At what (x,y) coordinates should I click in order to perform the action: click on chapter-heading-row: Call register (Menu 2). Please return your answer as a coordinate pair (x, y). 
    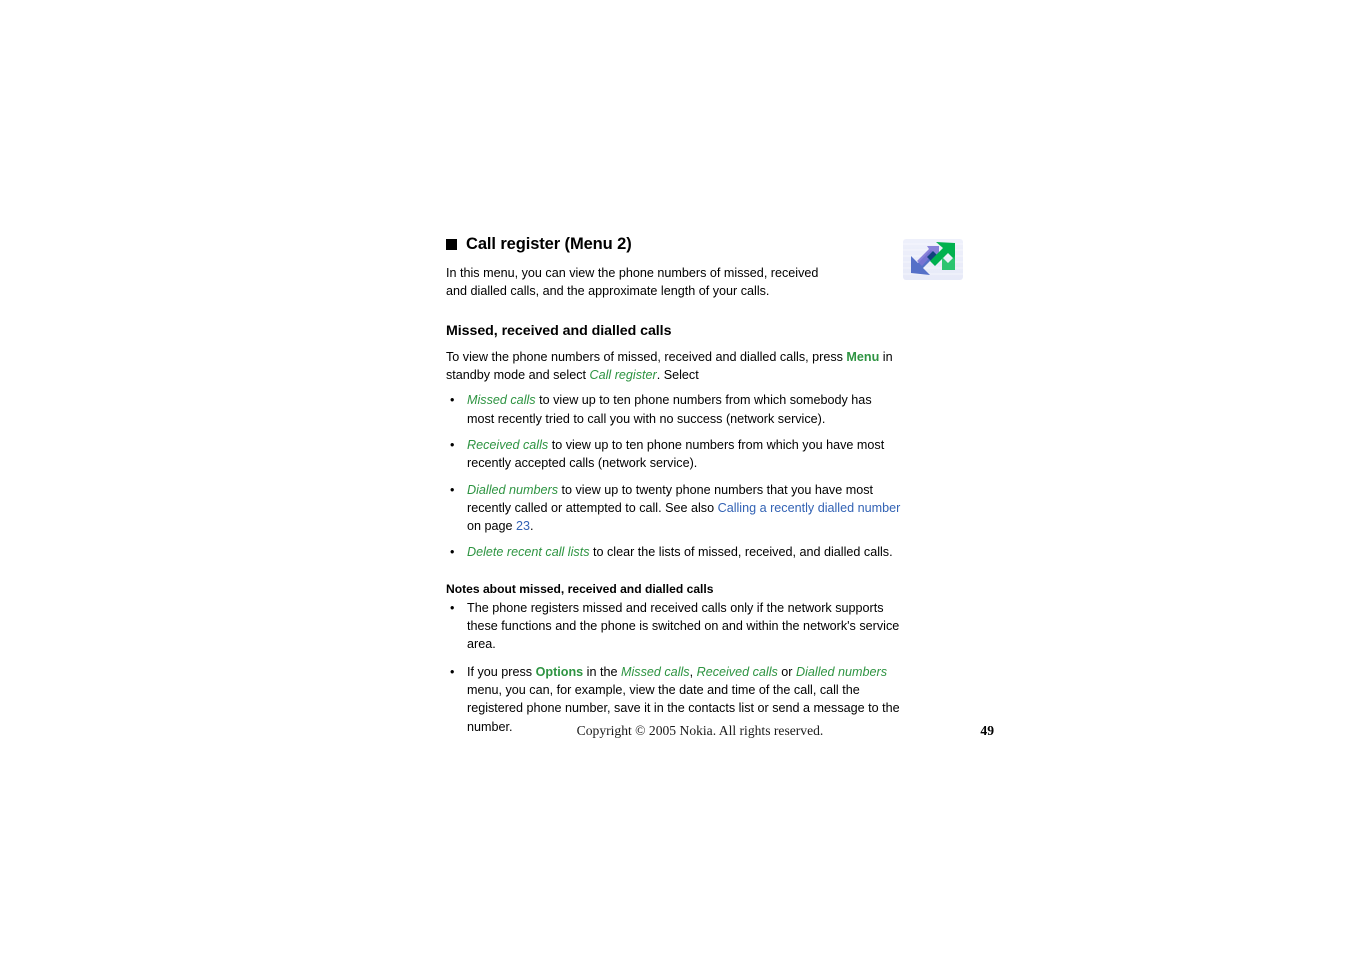
    Looking at the image, I should click on (704, 257).